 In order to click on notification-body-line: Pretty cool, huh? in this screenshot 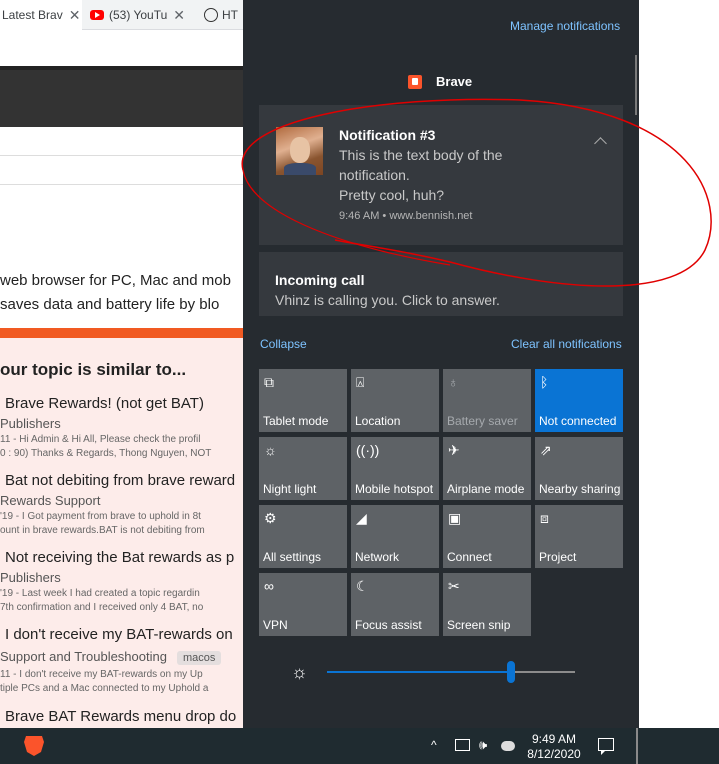, I will do `click(392, 195)`.